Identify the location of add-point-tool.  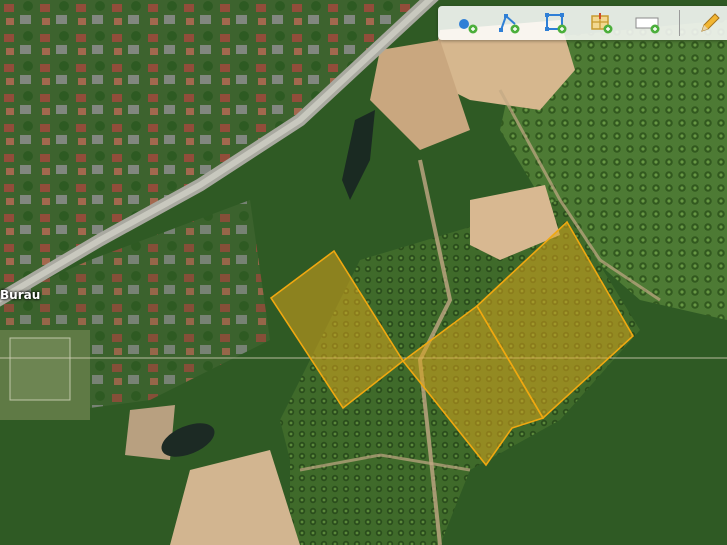
(467, 23).